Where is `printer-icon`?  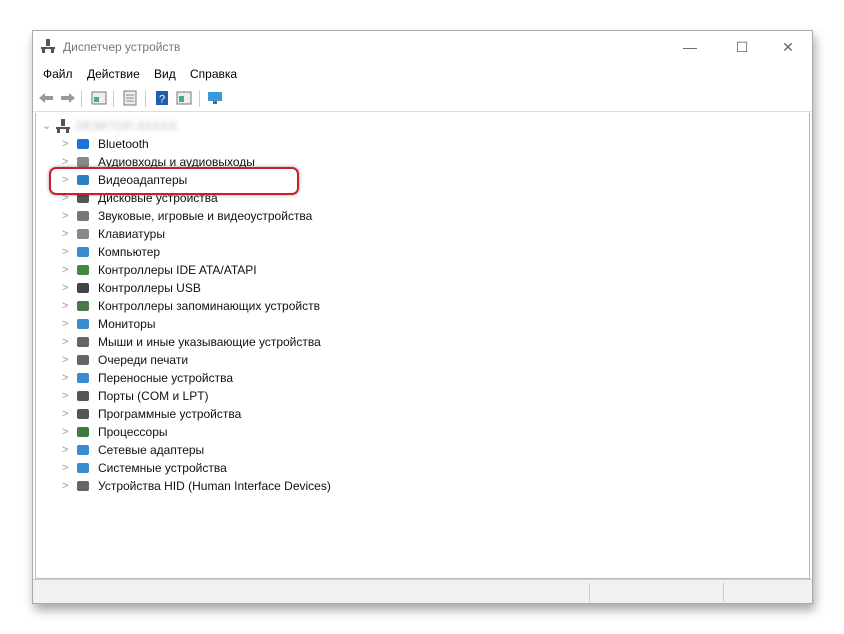 printer-icon is located at coordinates (83, 360).